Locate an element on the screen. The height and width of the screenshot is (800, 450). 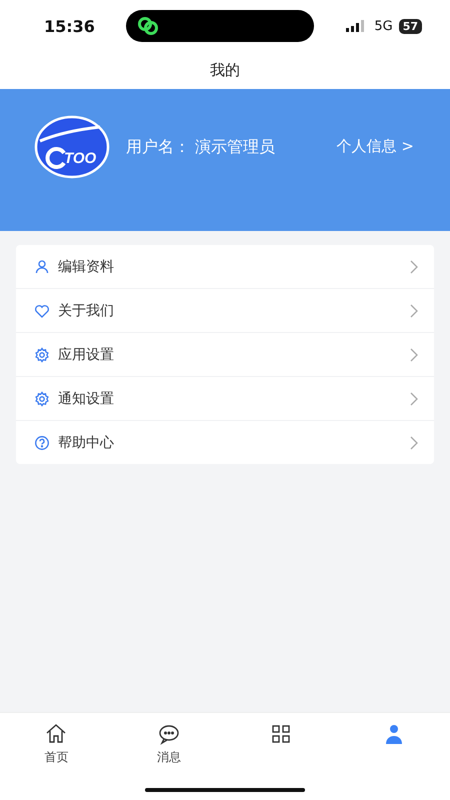
company-logo: TOO is located at coordinates (72, 147).